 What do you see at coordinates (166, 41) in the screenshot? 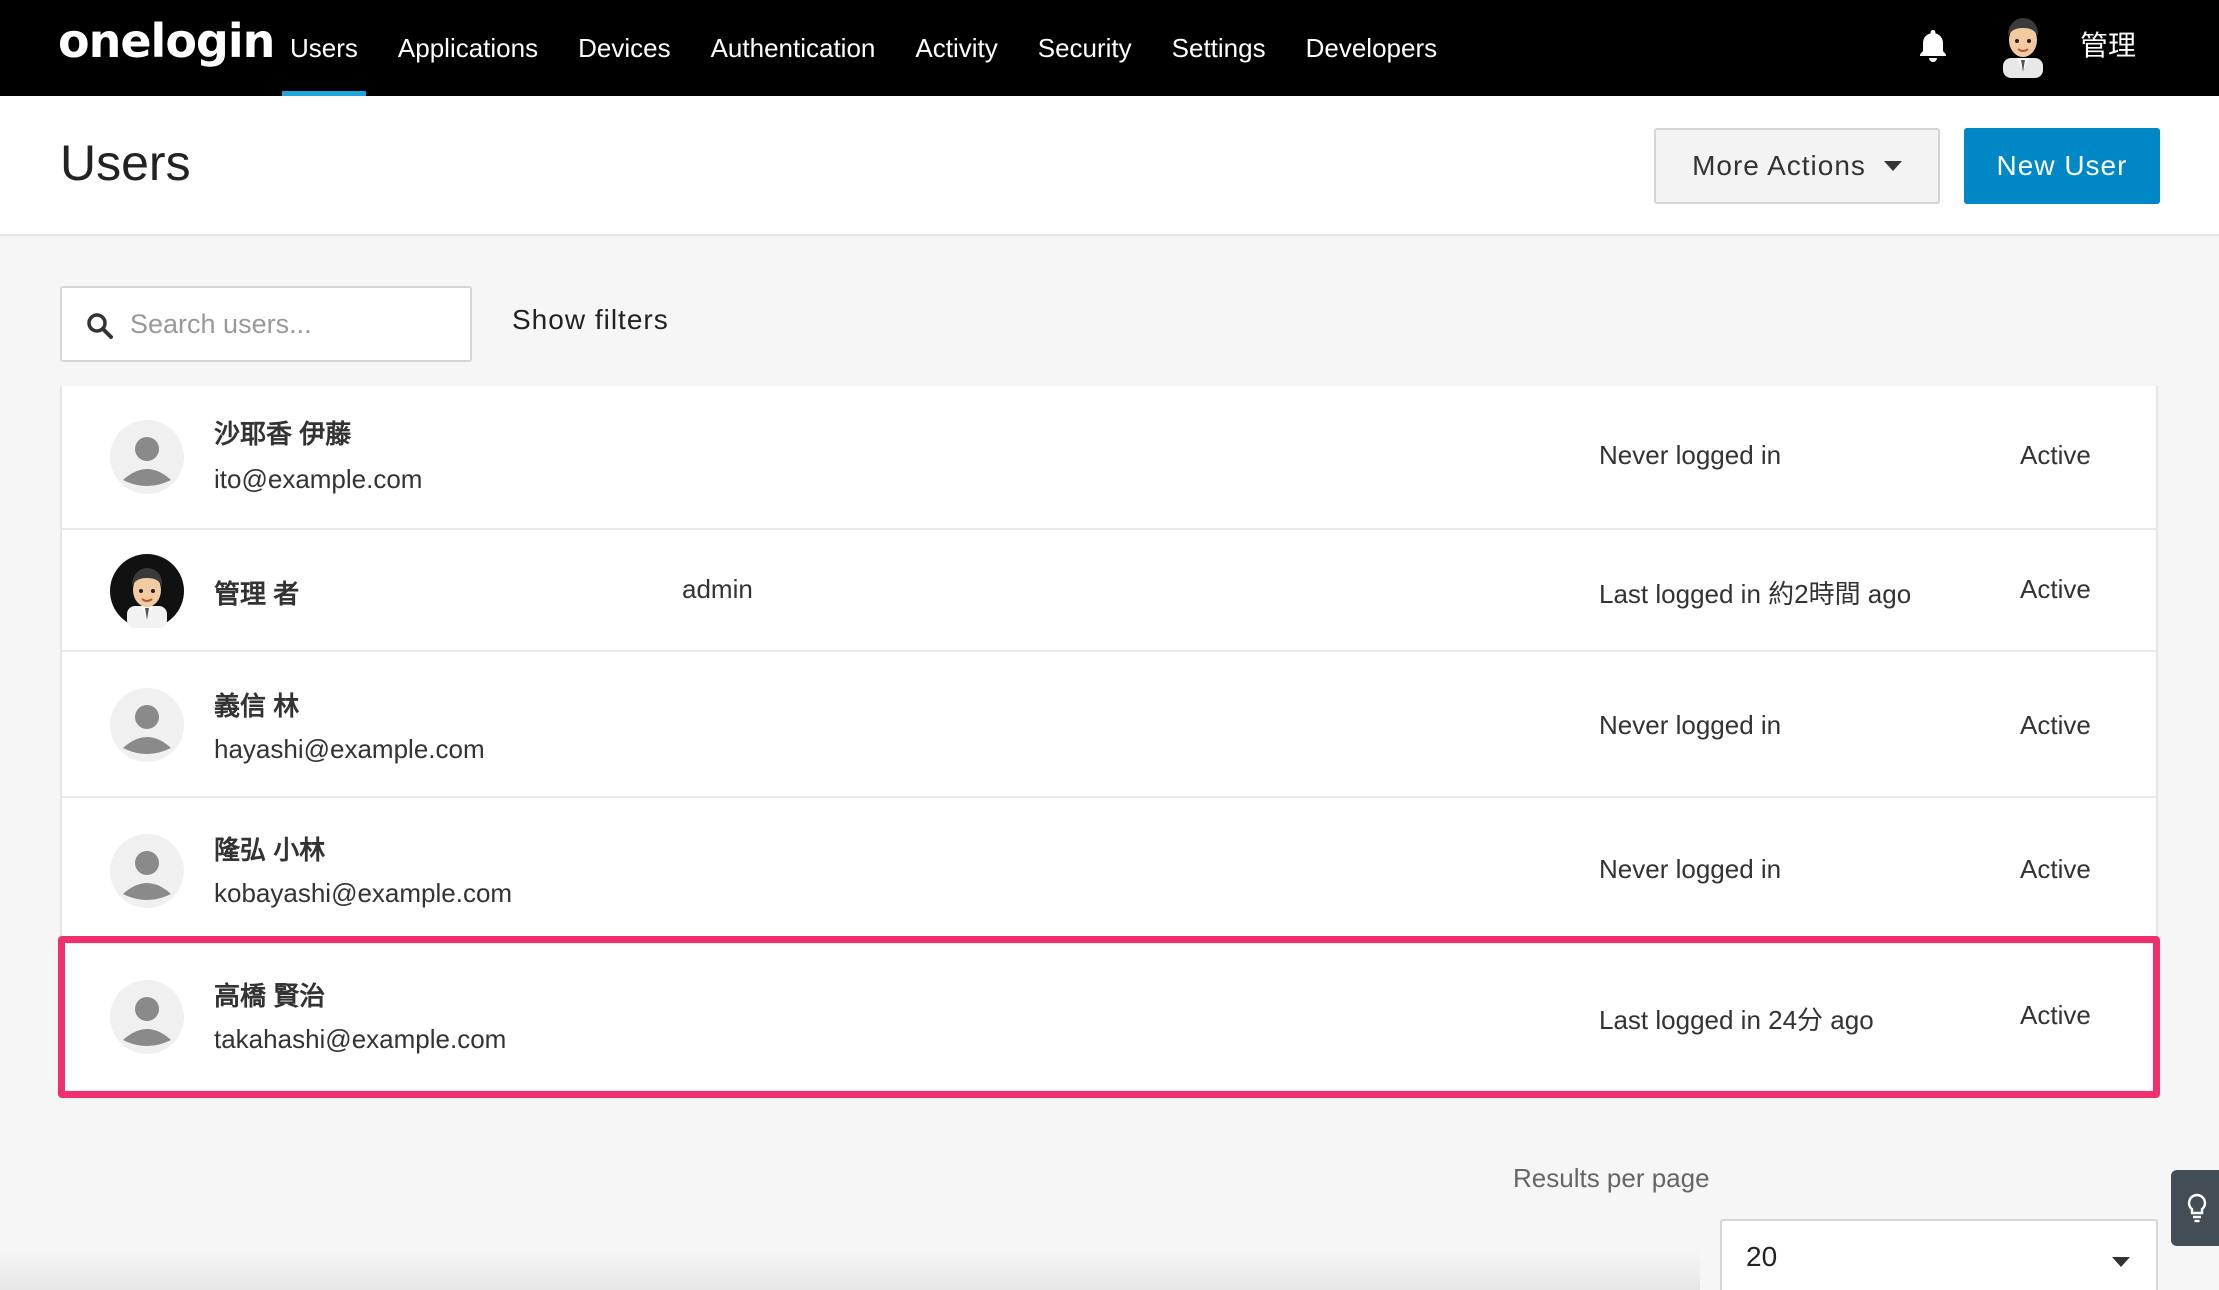
I see `onelogin-logo: onelogin` at bounding box center [166, 41].